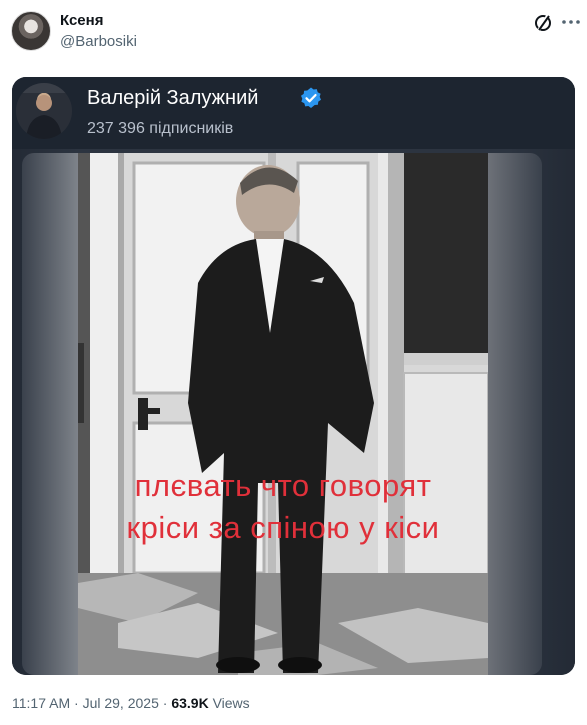 Image resolution: width=587 pixels, height=725 pixels. What do you see at coordinates (41, 703) in the screenshot?
I see `tweet-time: 11:17 AM` at bounding box center [41, 703].